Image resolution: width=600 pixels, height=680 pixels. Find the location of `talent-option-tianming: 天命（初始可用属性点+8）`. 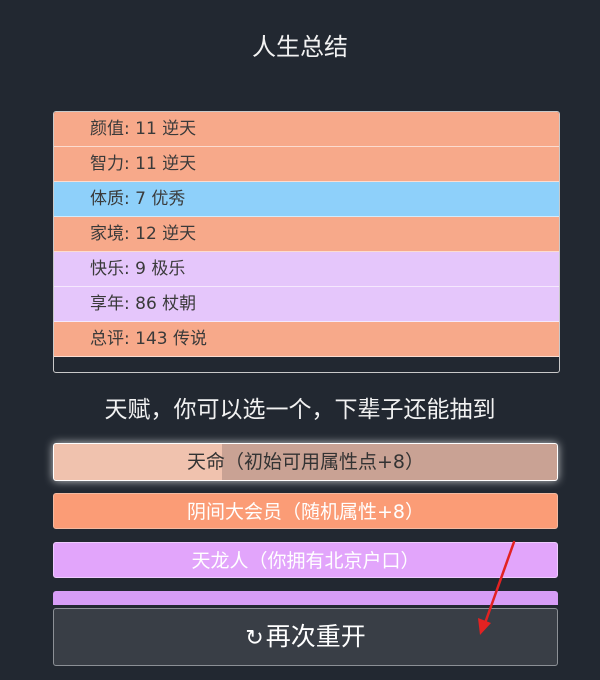

talent-option-tianming: 天命（初始可用属性点+8） is located at coordinates (305, 462).